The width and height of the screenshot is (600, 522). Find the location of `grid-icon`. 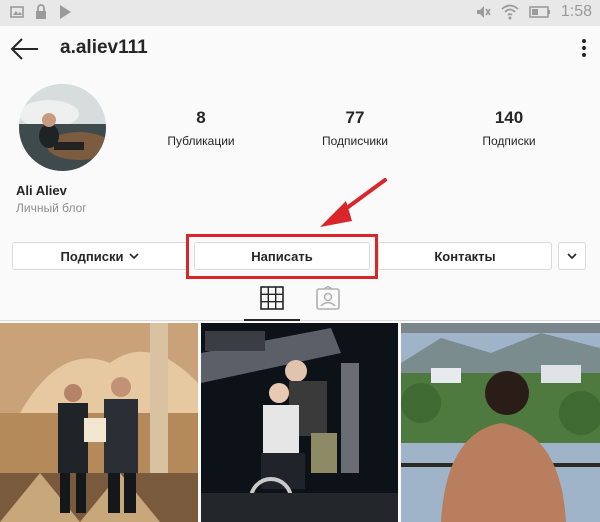

grid-icon is located at coordinates (272, 298).